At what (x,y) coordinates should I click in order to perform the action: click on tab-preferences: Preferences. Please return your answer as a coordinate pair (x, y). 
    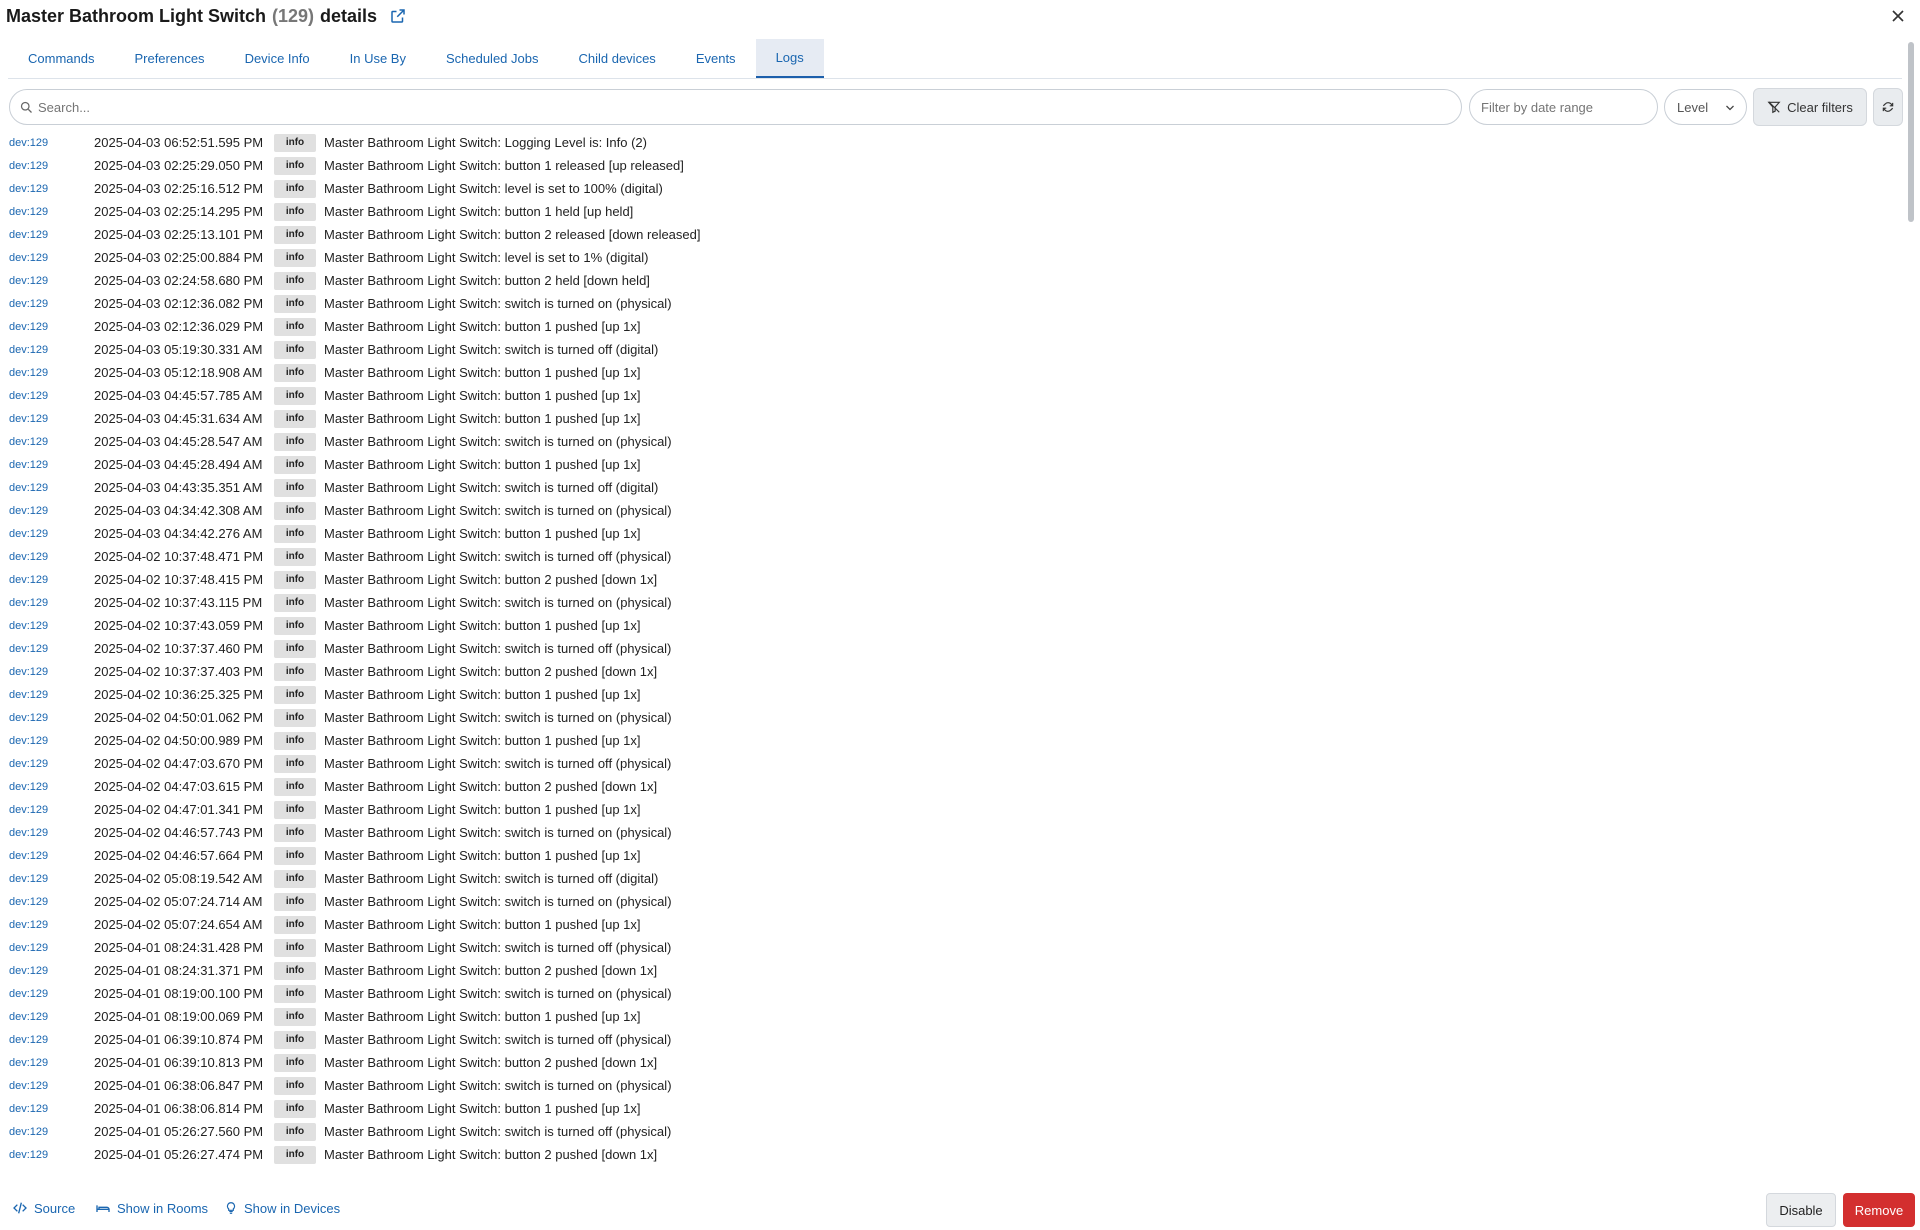
    Looking at the image, I should click on (169, 58).